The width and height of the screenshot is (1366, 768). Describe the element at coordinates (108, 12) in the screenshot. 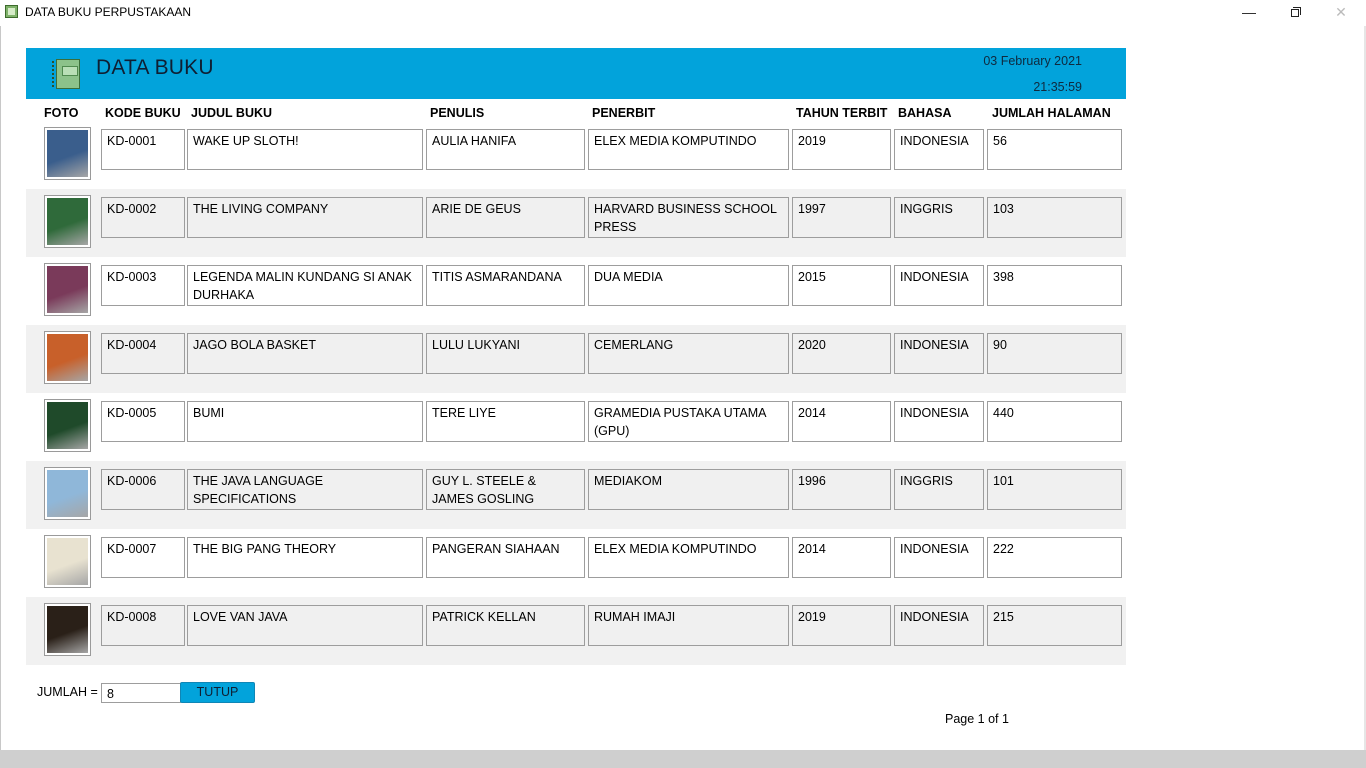

I see `window-title: DATA BUKU PERPUSTAKAAN` at that location.